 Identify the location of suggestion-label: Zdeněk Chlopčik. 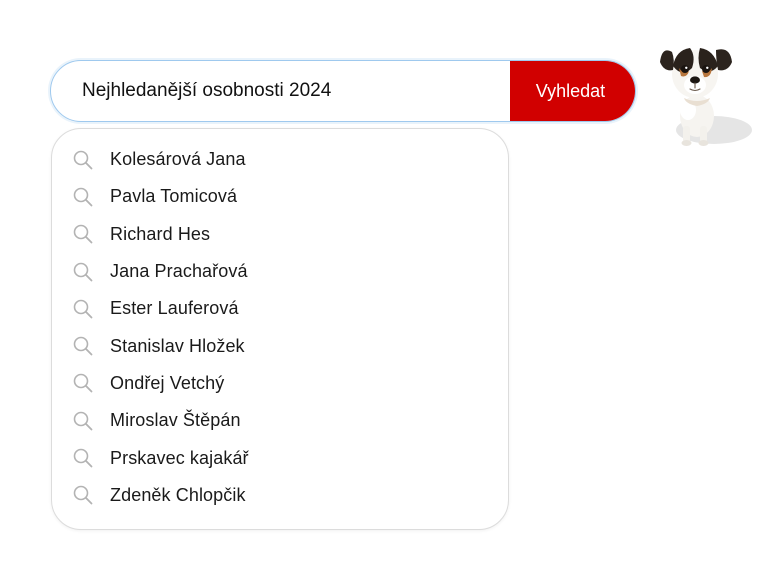
(178, 494).